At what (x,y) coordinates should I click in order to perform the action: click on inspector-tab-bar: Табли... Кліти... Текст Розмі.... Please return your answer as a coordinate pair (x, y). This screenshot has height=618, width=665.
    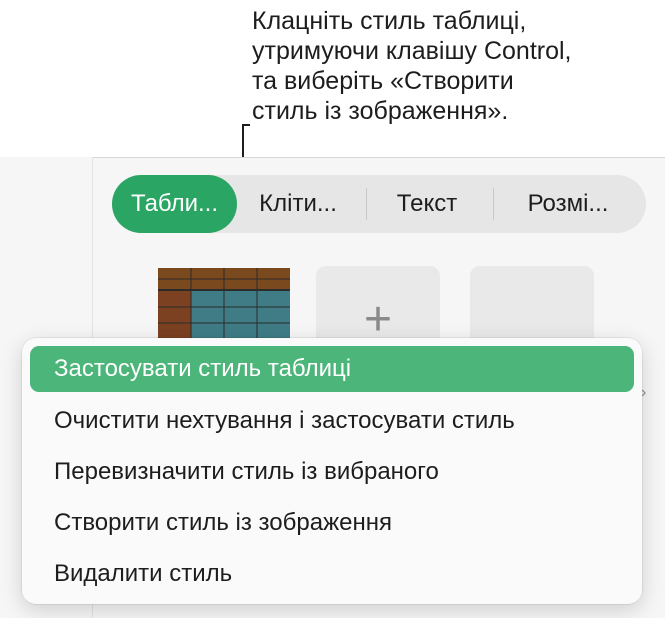
    Looking at the image, I should click on (379, 204).